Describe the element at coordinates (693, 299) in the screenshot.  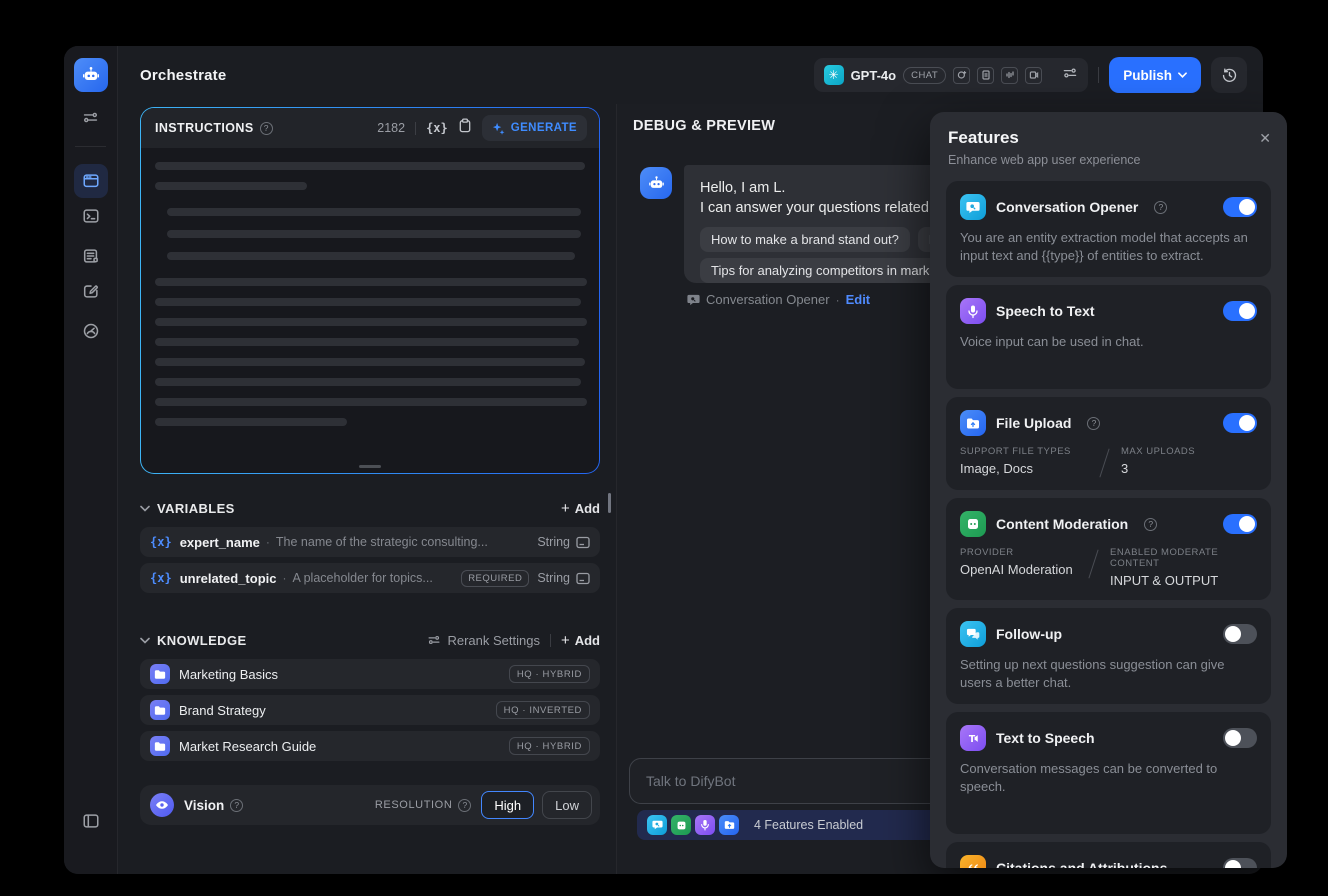
I see `chat-bubble-icon` at that location.